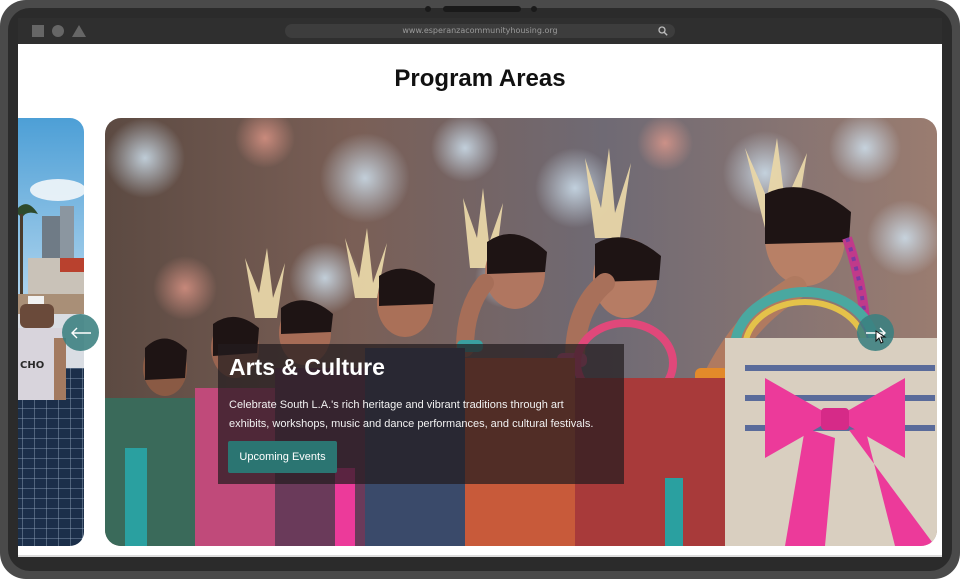 This screenshot has width=960, height=579. Describe the element at coordinates (428, 9) in the screenshot. I see `camera-icon` at that location.